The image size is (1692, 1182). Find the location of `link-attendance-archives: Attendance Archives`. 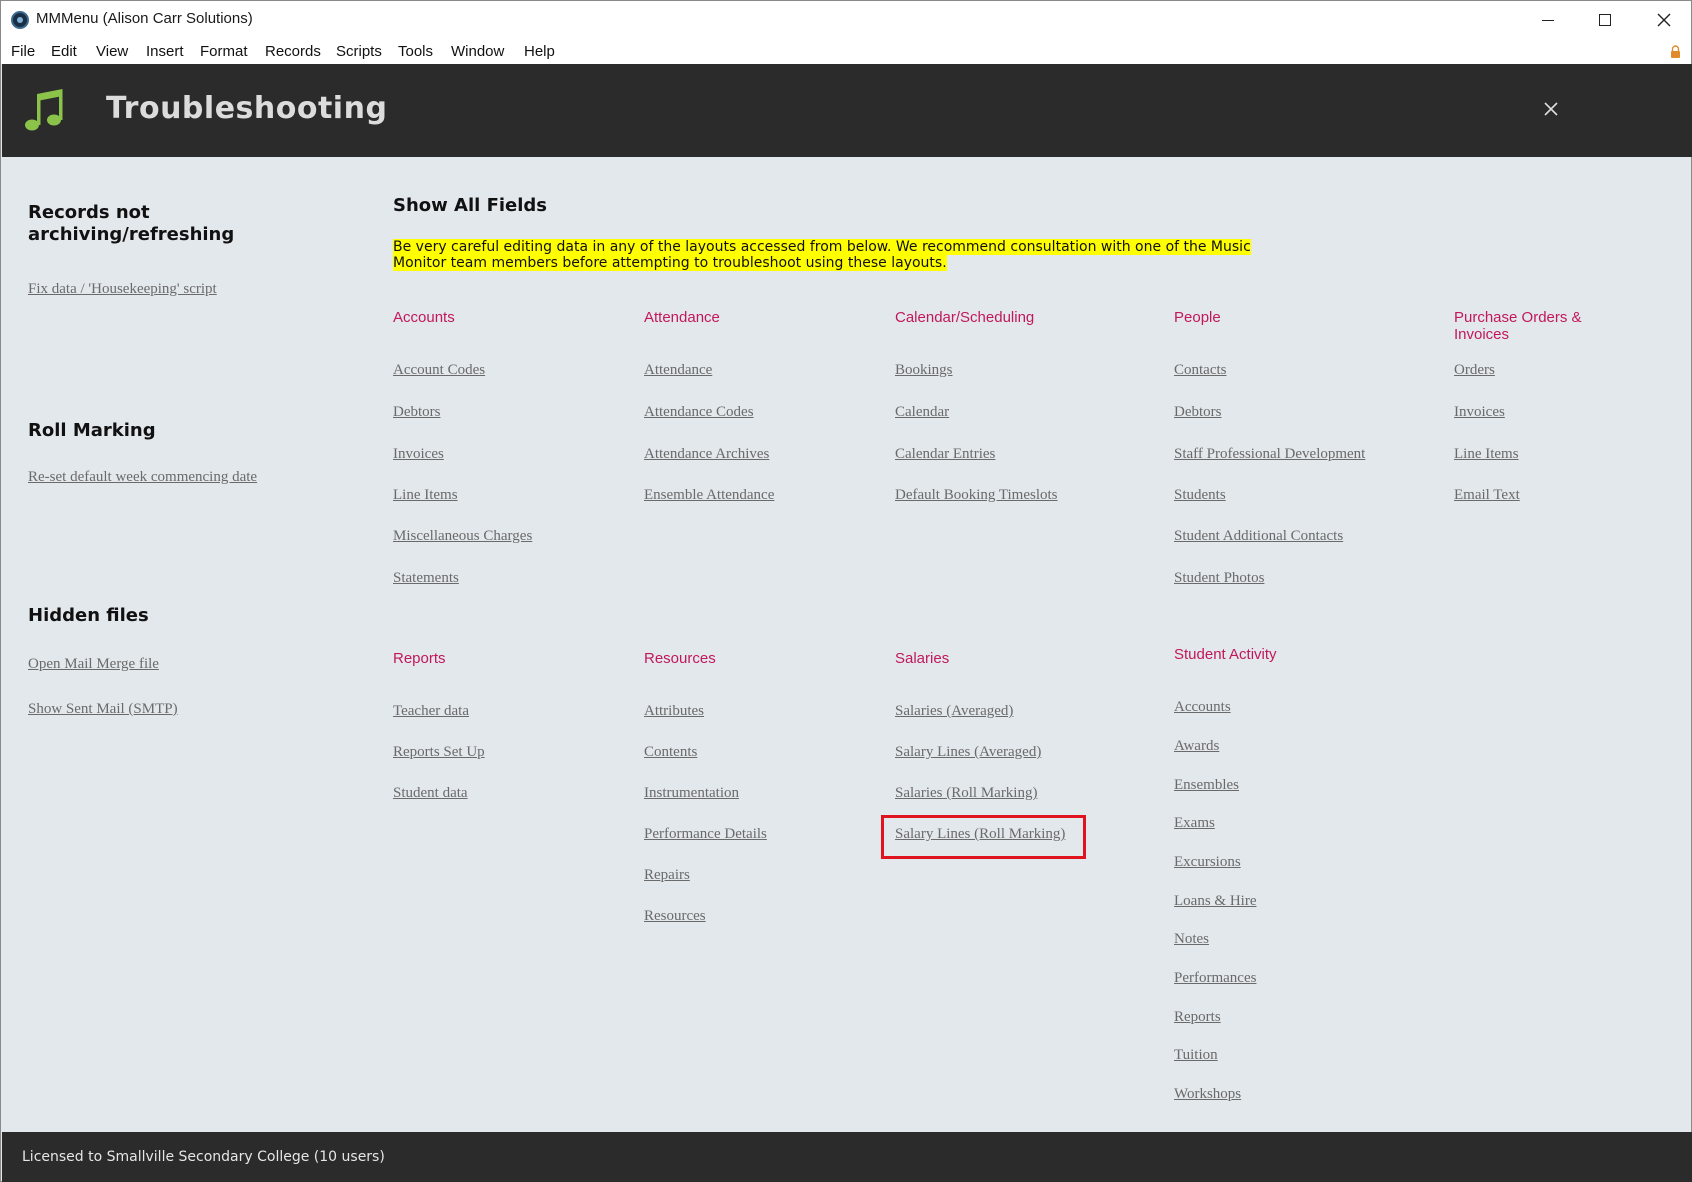

link-attendance-archives: Attendance Archives is located at coordinates (706, 454).